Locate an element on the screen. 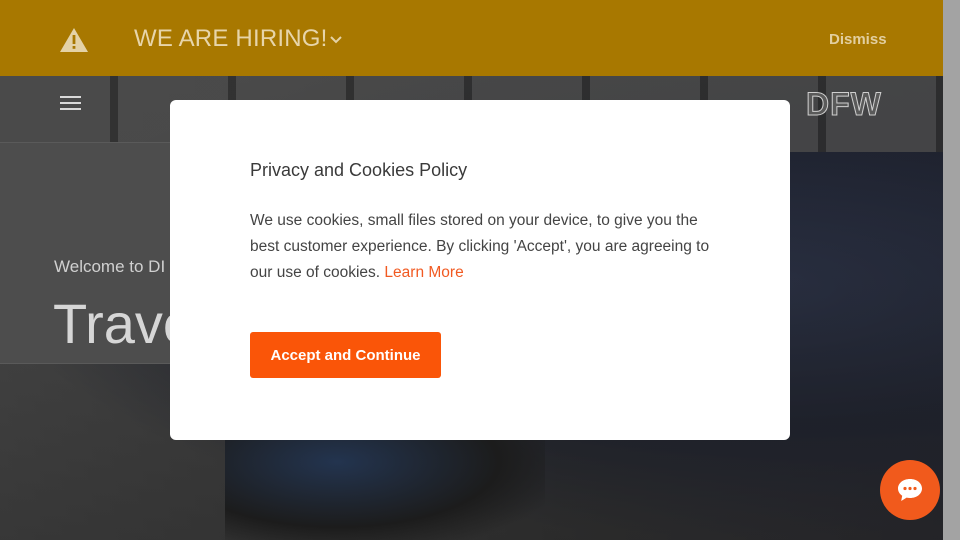 The image size is (960, 540). page-scrollbar is located at coordinates (951, 270).